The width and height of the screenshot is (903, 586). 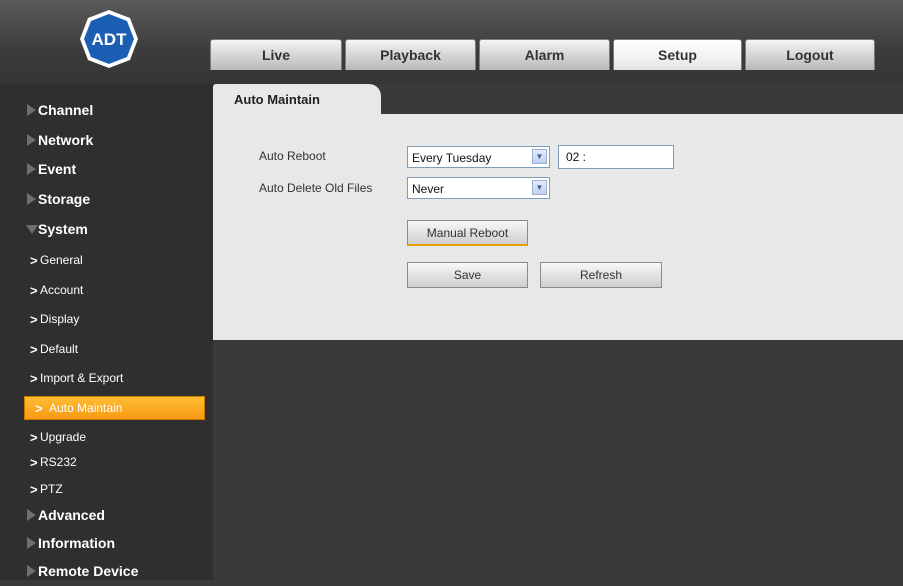 What do you see at coordinates (467, 275) in the screenshot?
I see `save-button: Save` at bounding box center [467, 275].